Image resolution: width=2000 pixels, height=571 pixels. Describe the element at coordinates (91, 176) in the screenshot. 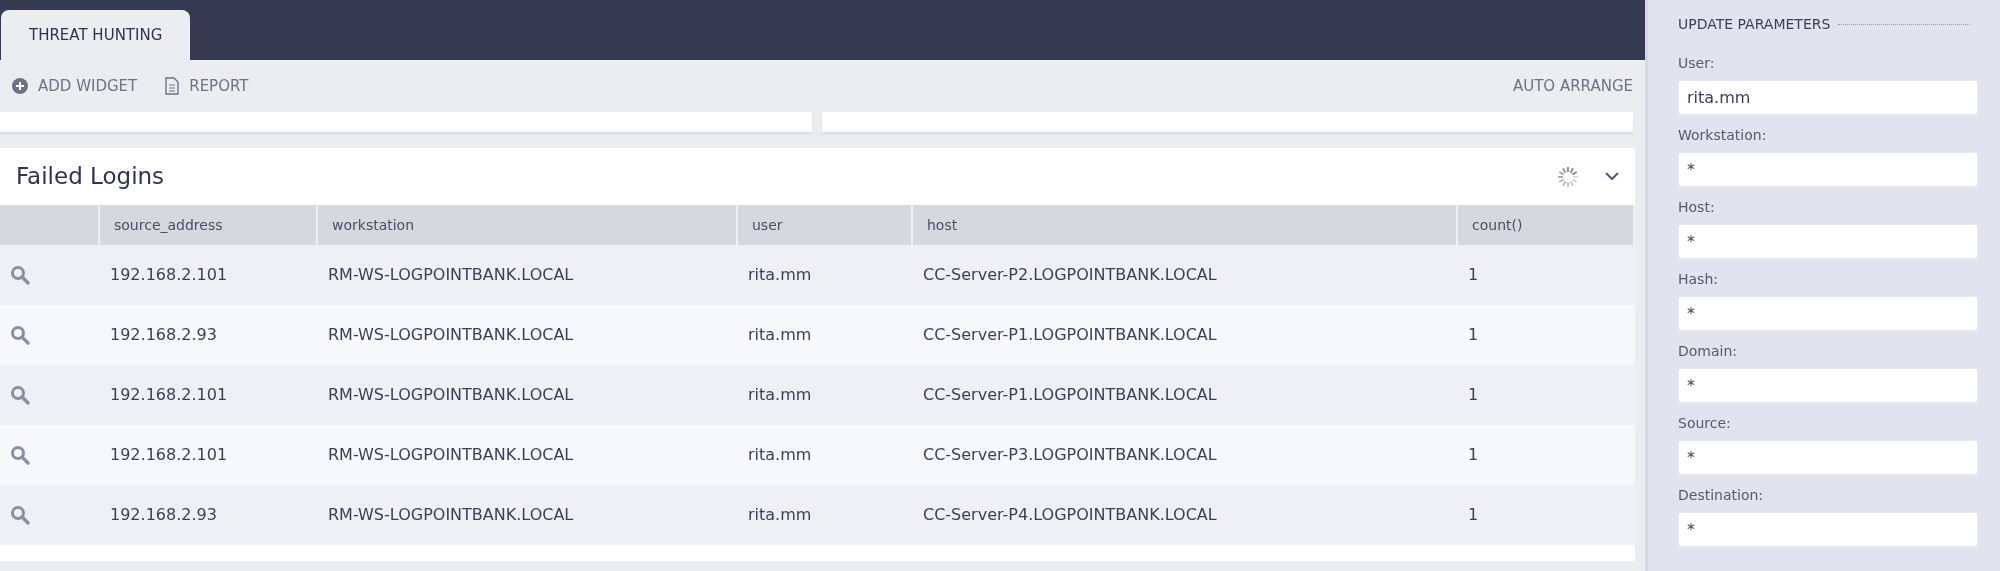

I see `widget-title: Failed Logins` at that location.